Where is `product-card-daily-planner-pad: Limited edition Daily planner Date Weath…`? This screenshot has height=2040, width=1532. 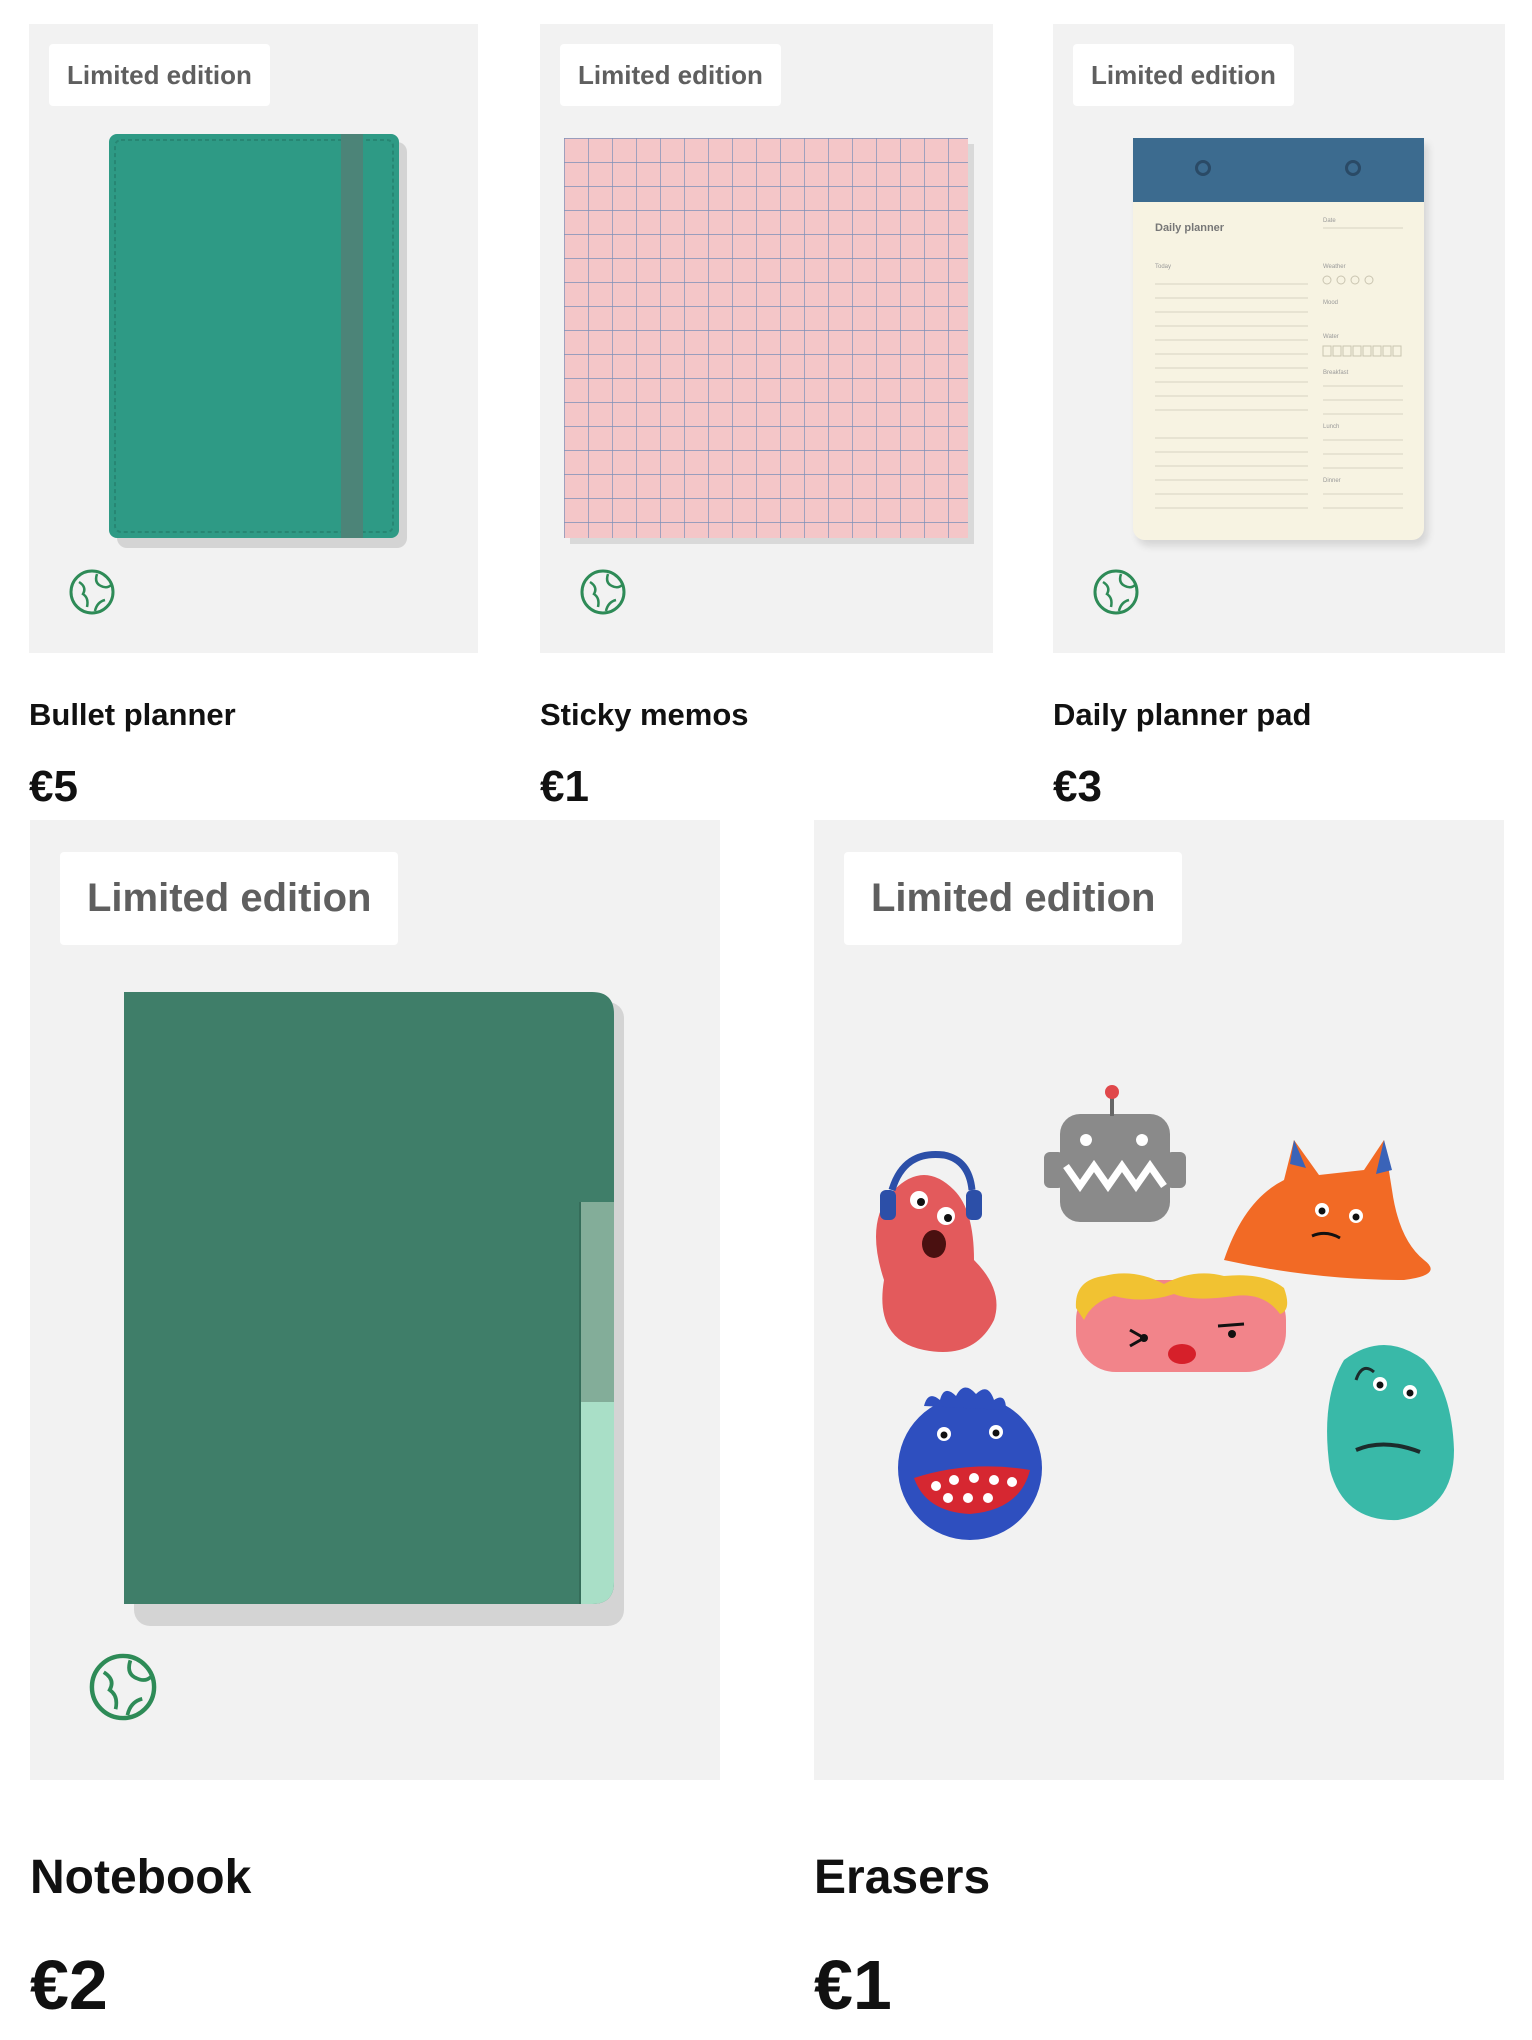
product-card-daily-planner-pad: Limited edition Daily planner Date Weath… is located at coordinates (1279, 338).